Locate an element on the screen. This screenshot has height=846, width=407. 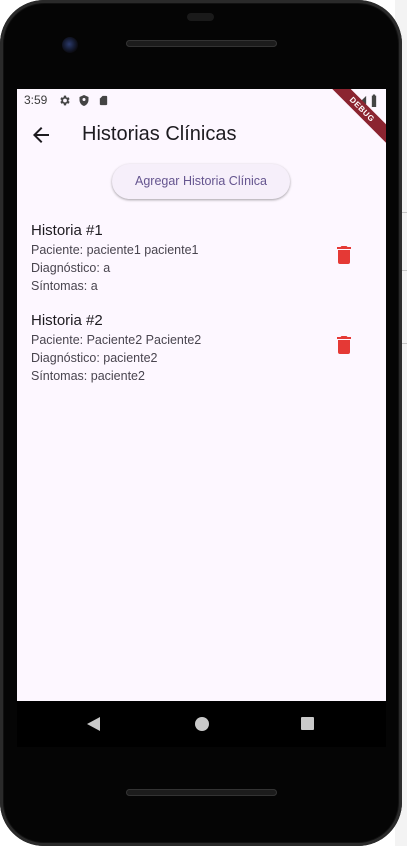
nav-home-icon is located at coordinates (202, 724).